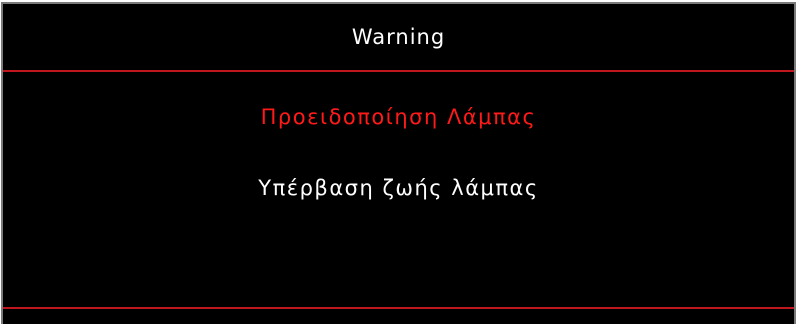 The image size is (799, 324). I want to click on footer-divider, so click(398, 308).